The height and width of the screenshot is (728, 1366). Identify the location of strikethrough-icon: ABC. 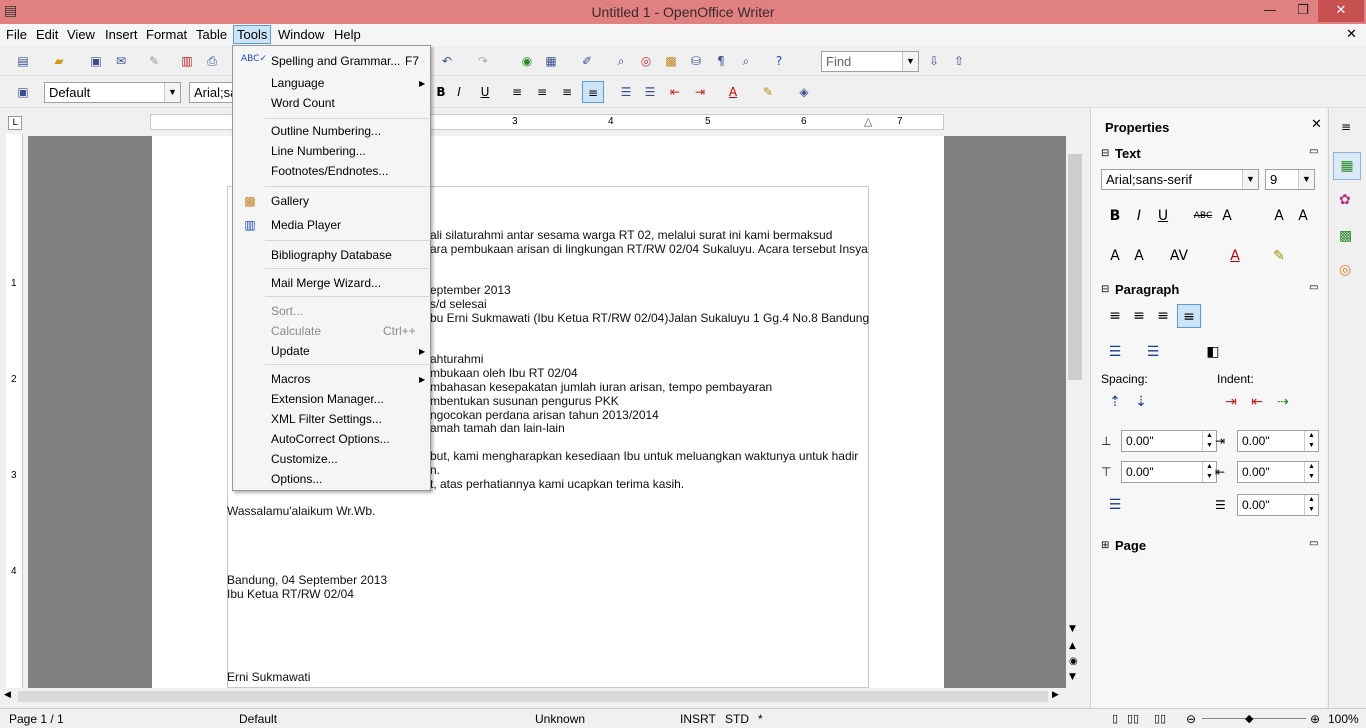
(1203, 216).